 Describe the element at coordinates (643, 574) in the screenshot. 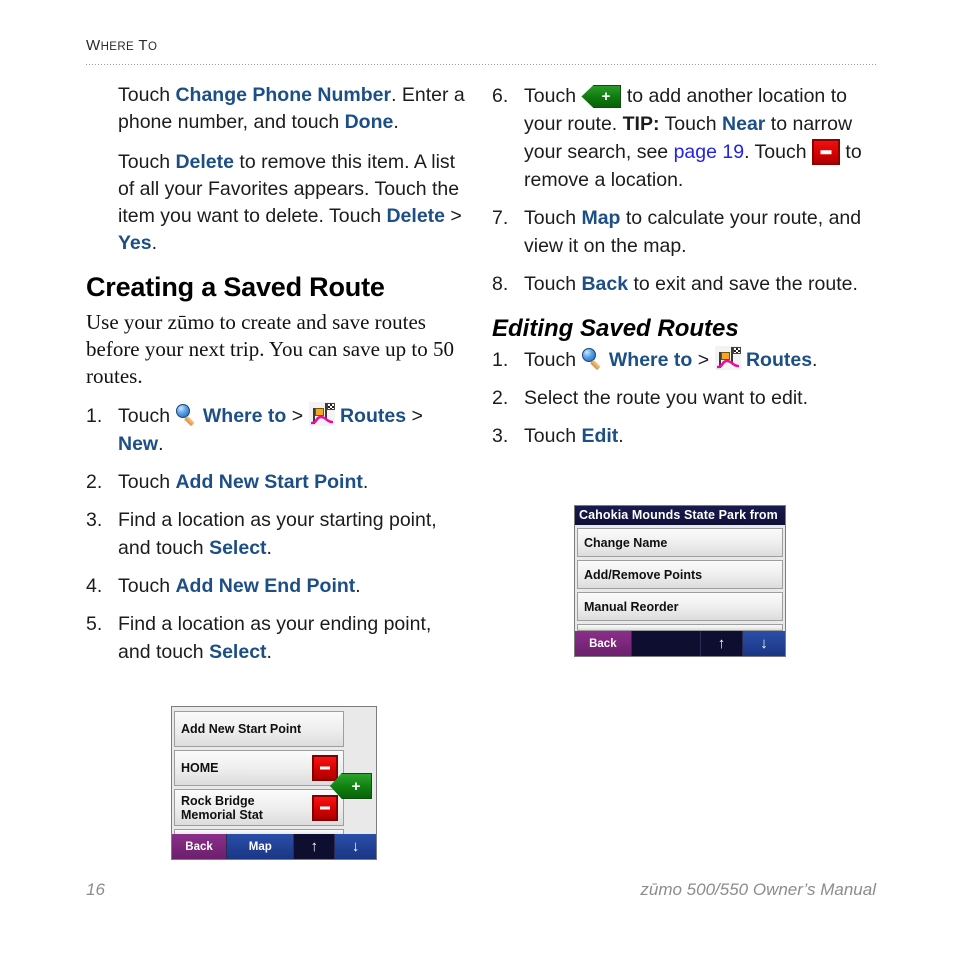

I see `device-row-label: Add/Remove Points` at that location.